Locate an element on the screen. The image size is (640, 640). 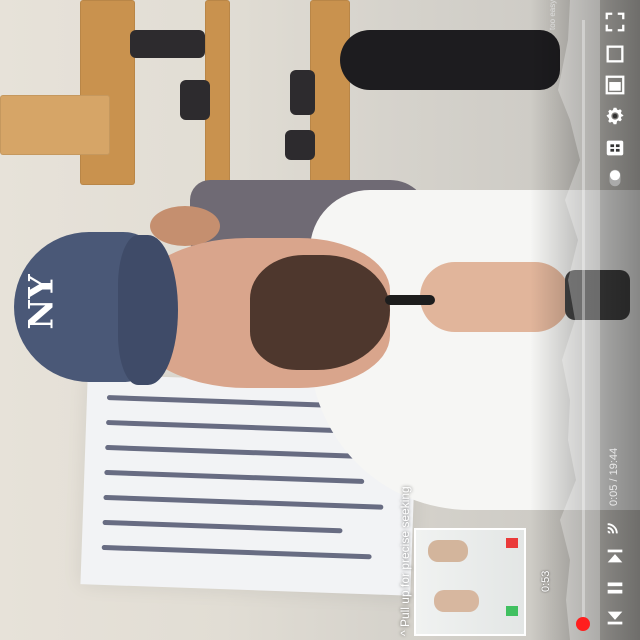
cast-button is located at coordinates (615, 526).